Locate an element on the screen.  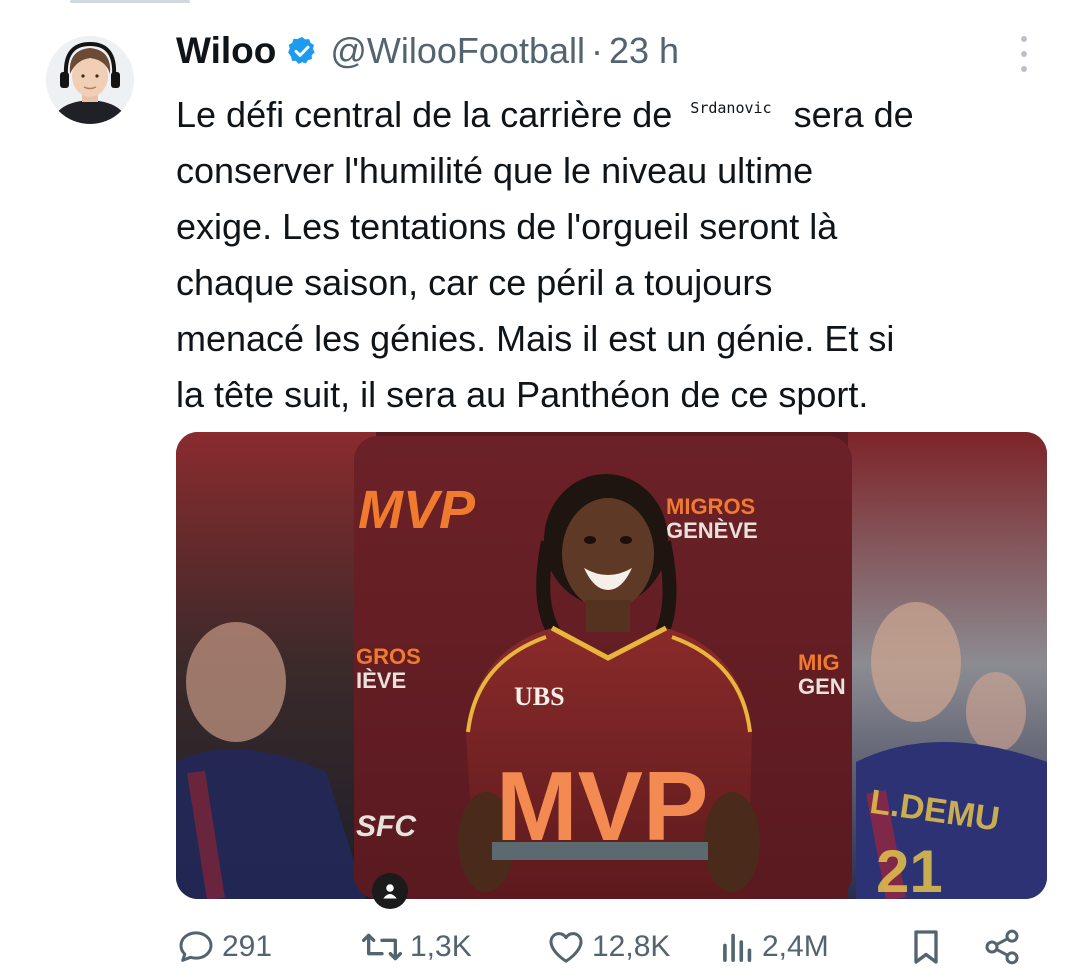
verified-icon is located at coordinates (302, 51).